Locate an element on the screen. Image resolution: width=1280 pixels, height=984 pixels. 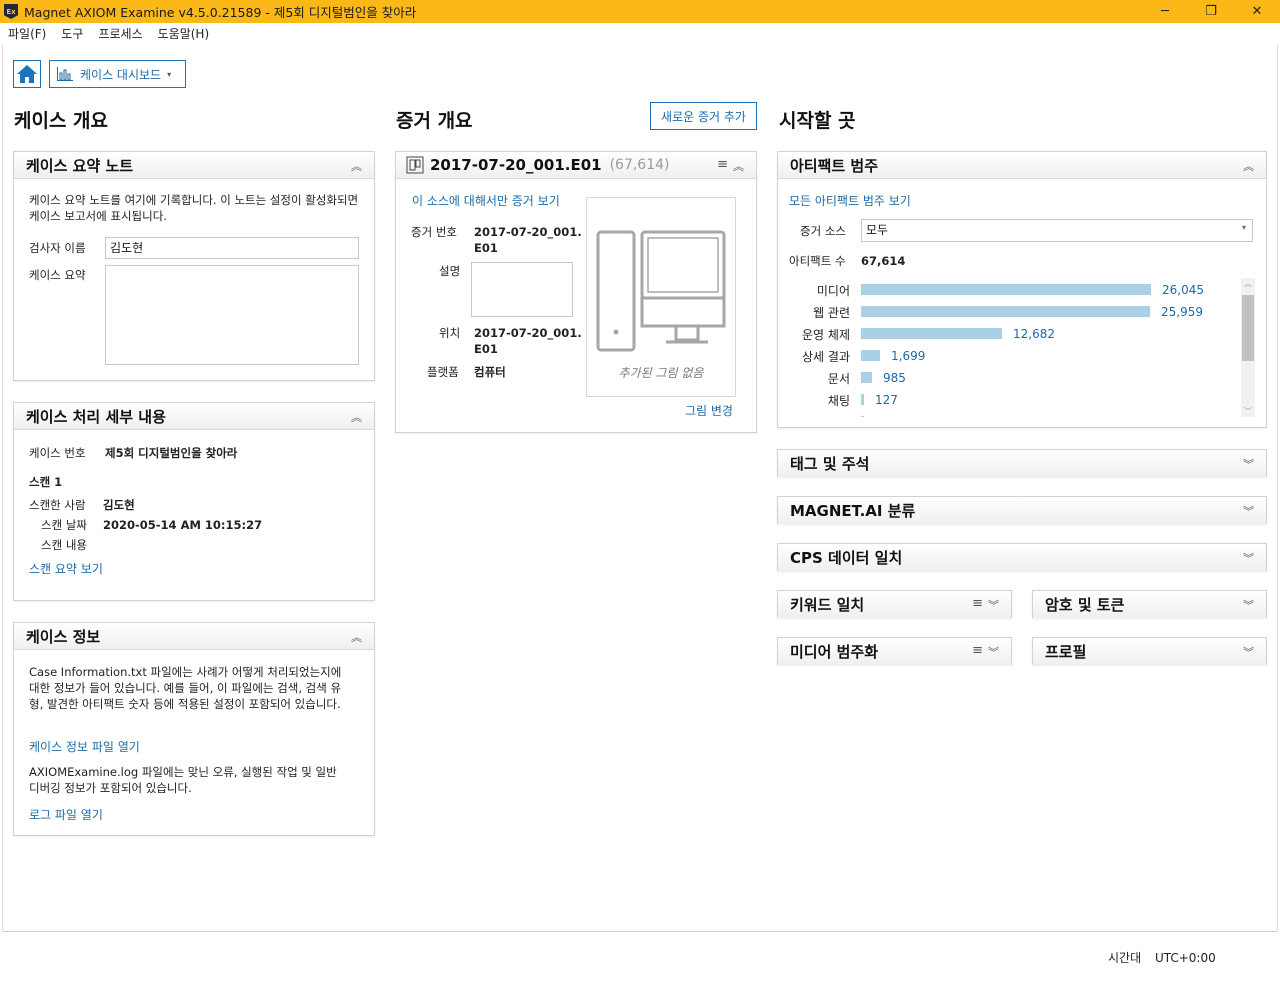
dashboard-label: 케이스 대시보드 is located at coordinates (121, 74).